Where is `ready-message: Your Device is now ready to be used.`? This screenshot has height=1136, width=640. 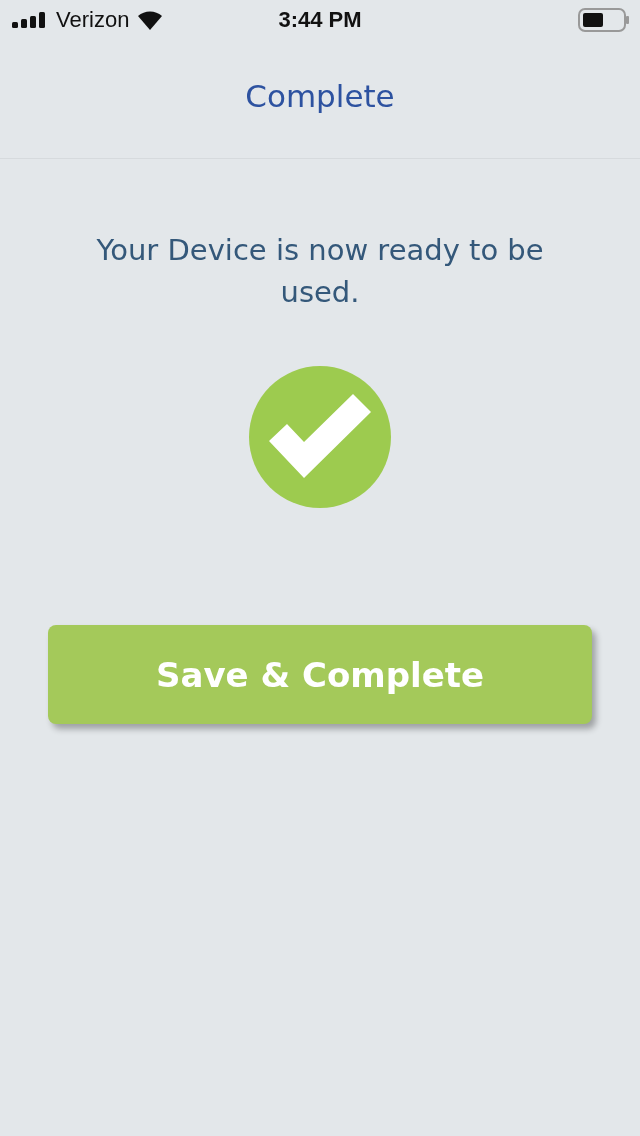 ready-message: Your Device is now ready to be used. is located at coordinates (320, 271).